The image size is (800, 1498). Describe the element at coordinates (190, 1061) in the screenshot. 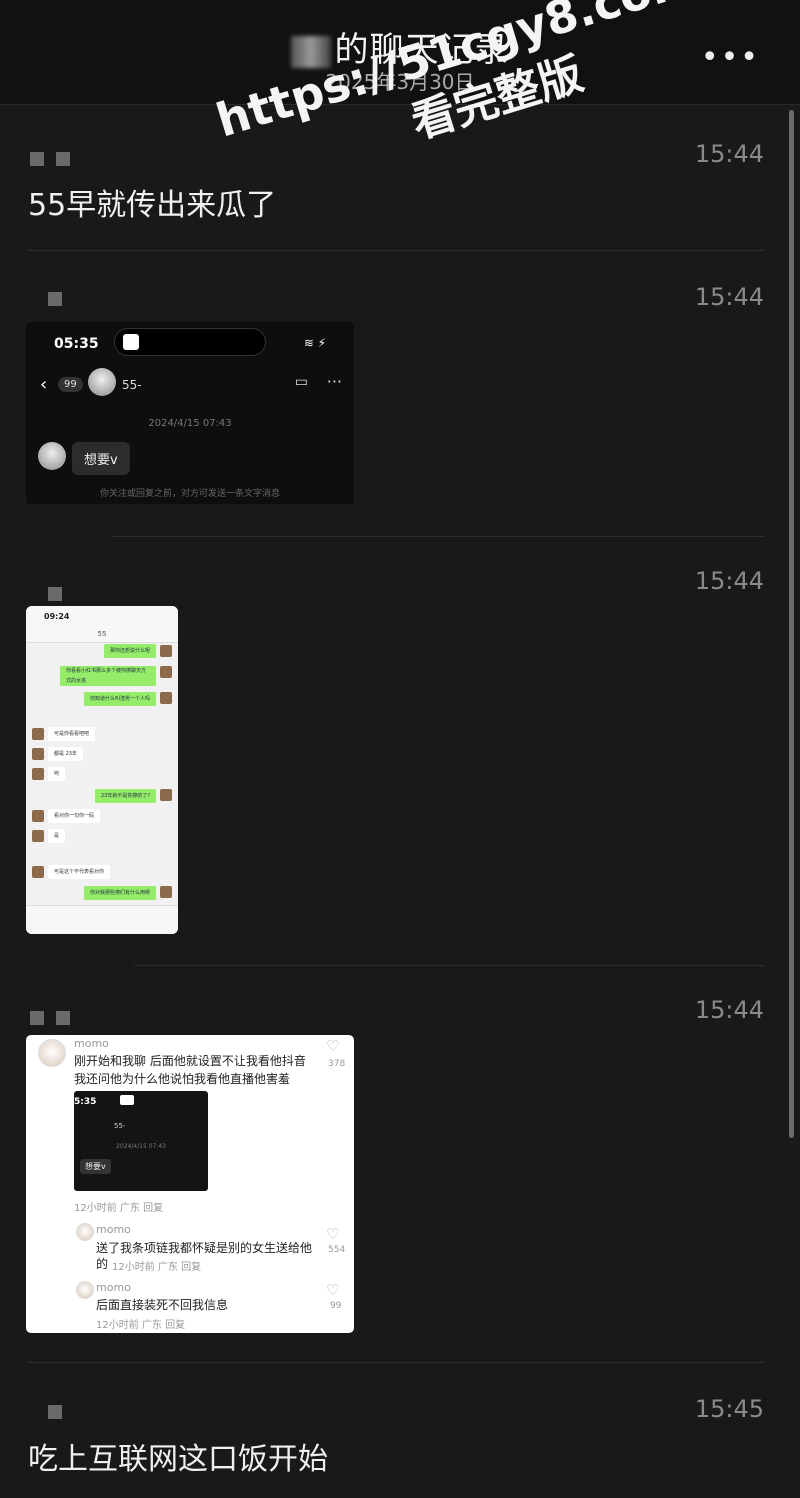

I see `comment-text: 刚开始和我聊 后面他就设置不让我看他抖音` at that location.